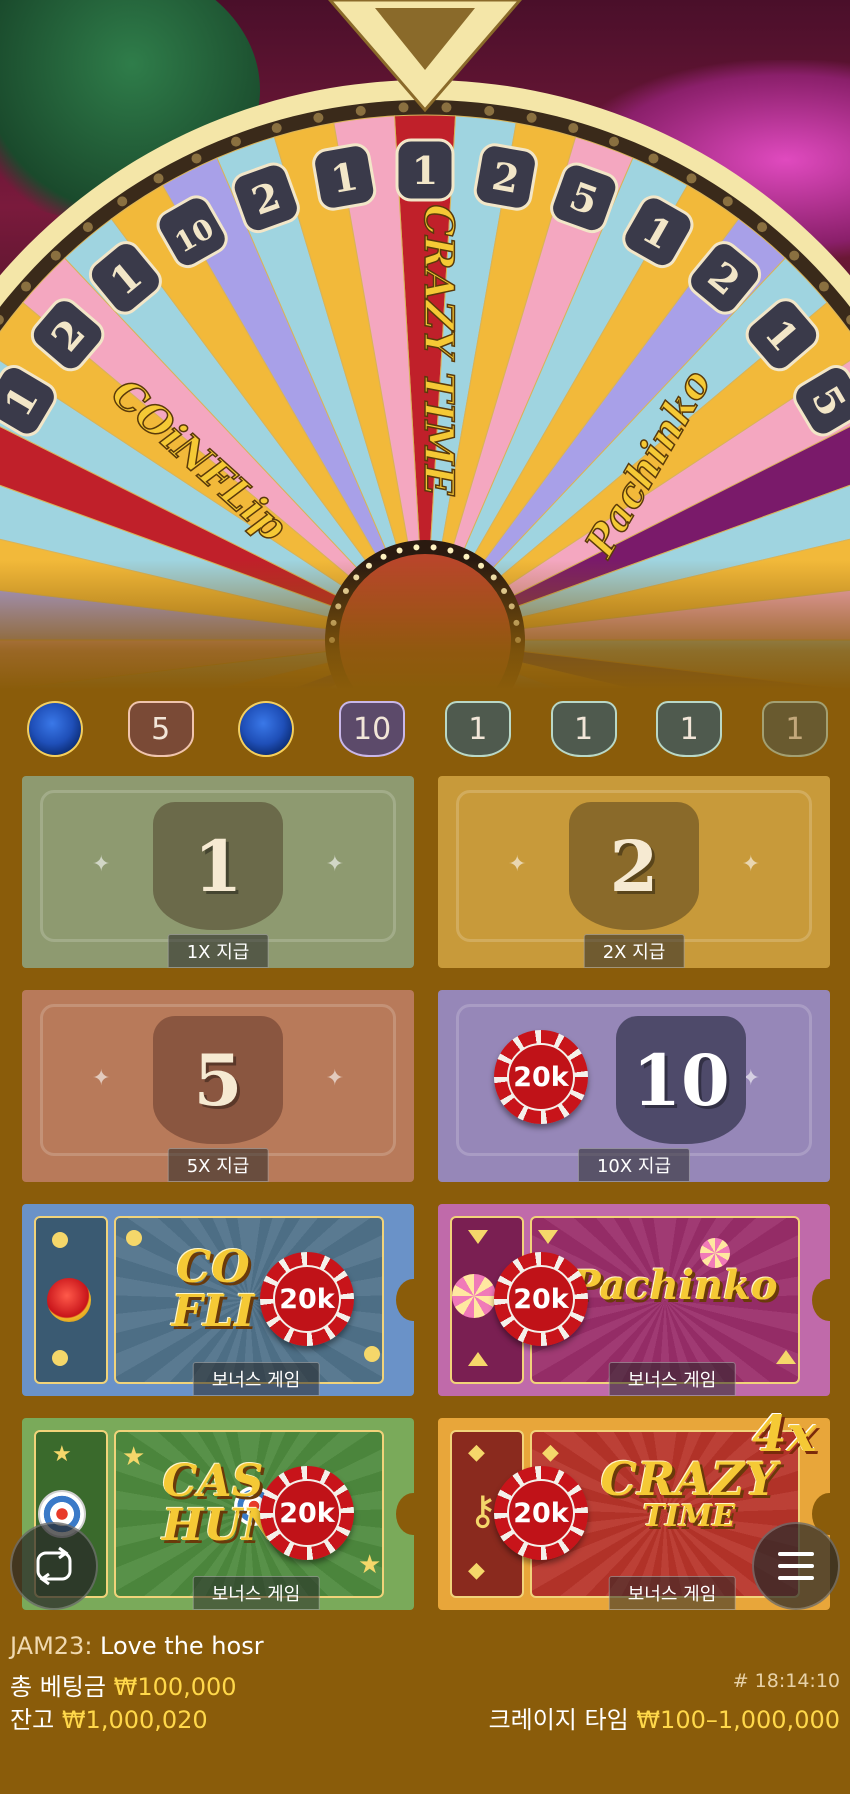 The width and height of the screenshot is (850, 1794). I want to click on bet-number: 2, so click(634, 866).